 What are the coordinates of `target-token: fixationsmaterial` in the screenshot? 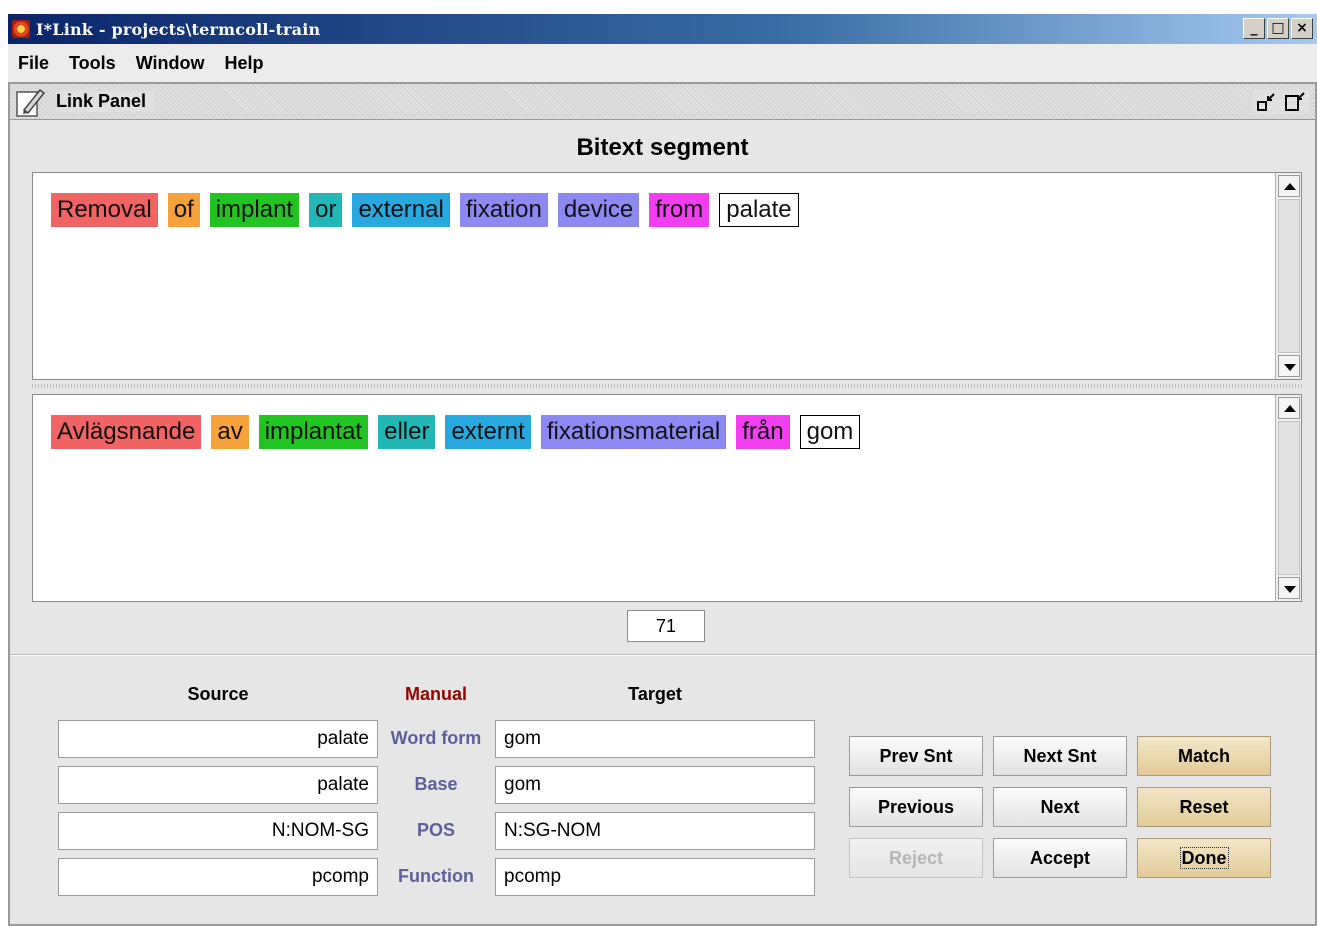 It's located at (633, 432).